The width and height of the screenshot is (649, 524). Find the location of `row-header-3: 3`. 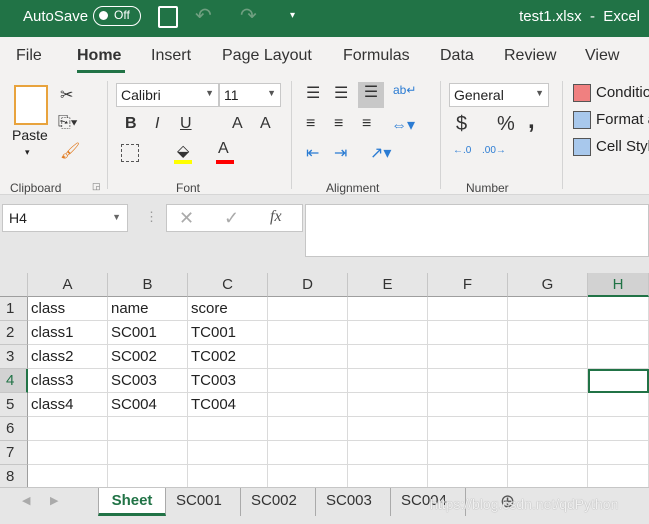

row-header-3: 3 is located at coordinates (14, 357).